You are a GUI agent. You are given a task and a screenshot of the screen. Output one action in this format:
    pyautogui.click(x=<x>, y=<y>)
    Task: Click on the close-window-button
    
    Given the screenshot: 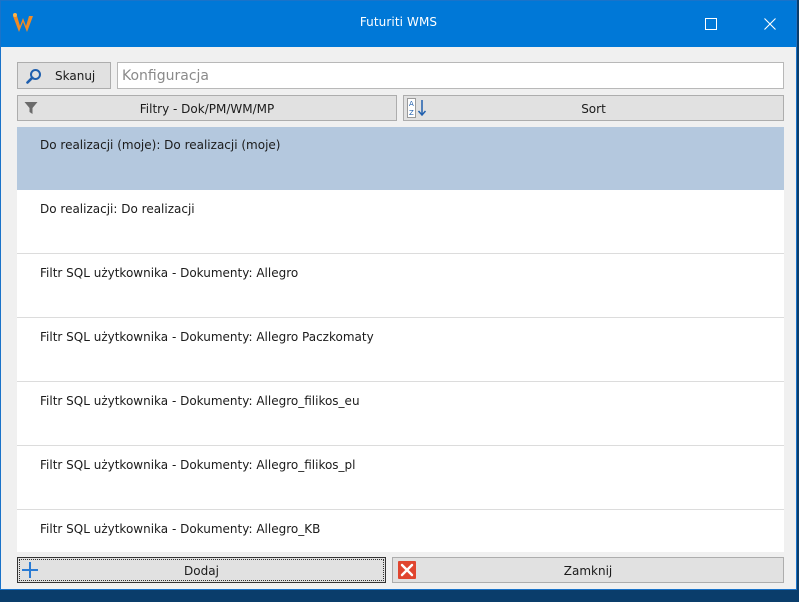 What is the action you would take?
    pyautogui.click(x=770, y=24)
    